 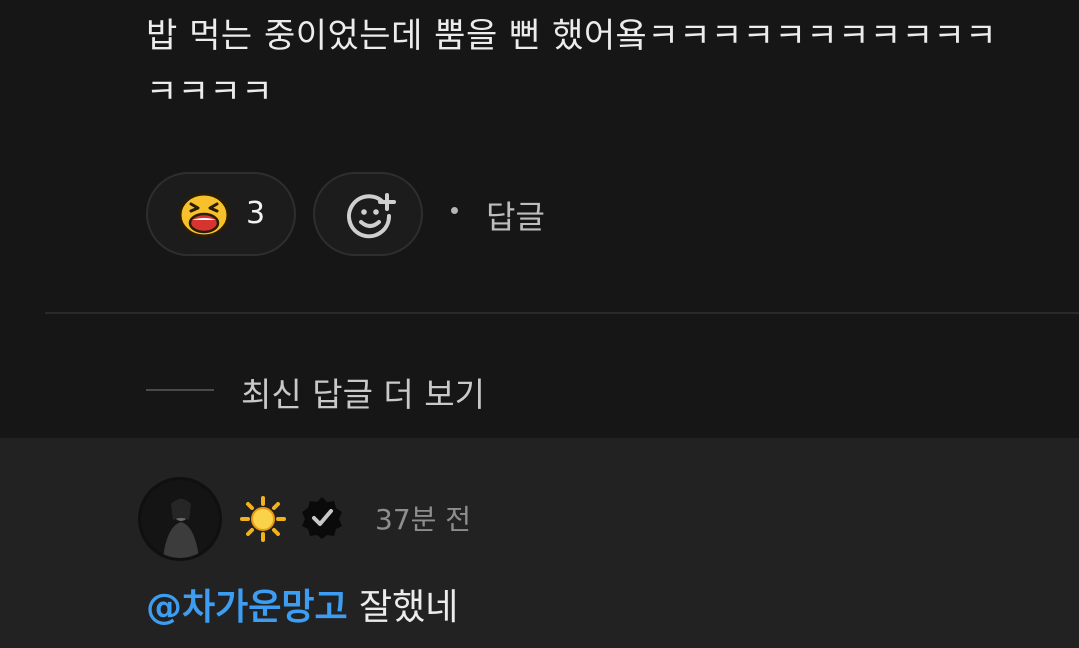 I want to click on add-reaction-button, so click(x=368, y=214).